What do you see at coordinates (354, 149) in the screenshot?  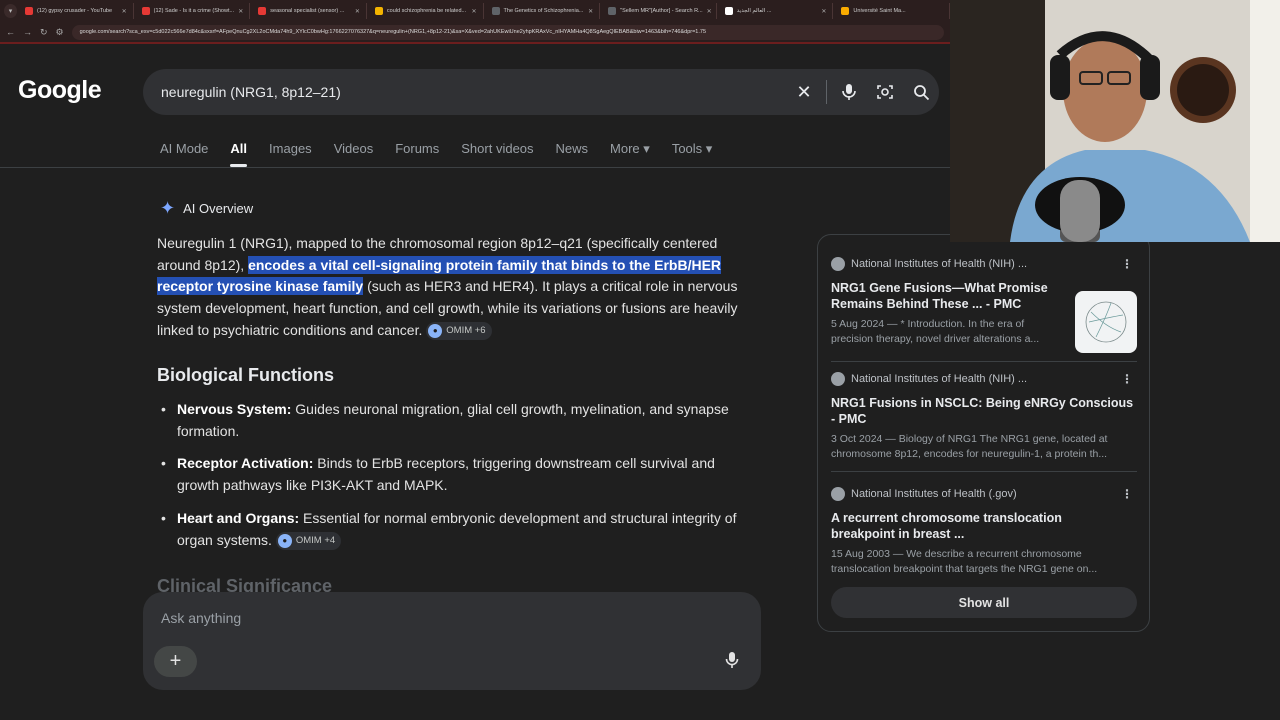 I see `tab-videos: Videos` at bounding box center [354, 149].